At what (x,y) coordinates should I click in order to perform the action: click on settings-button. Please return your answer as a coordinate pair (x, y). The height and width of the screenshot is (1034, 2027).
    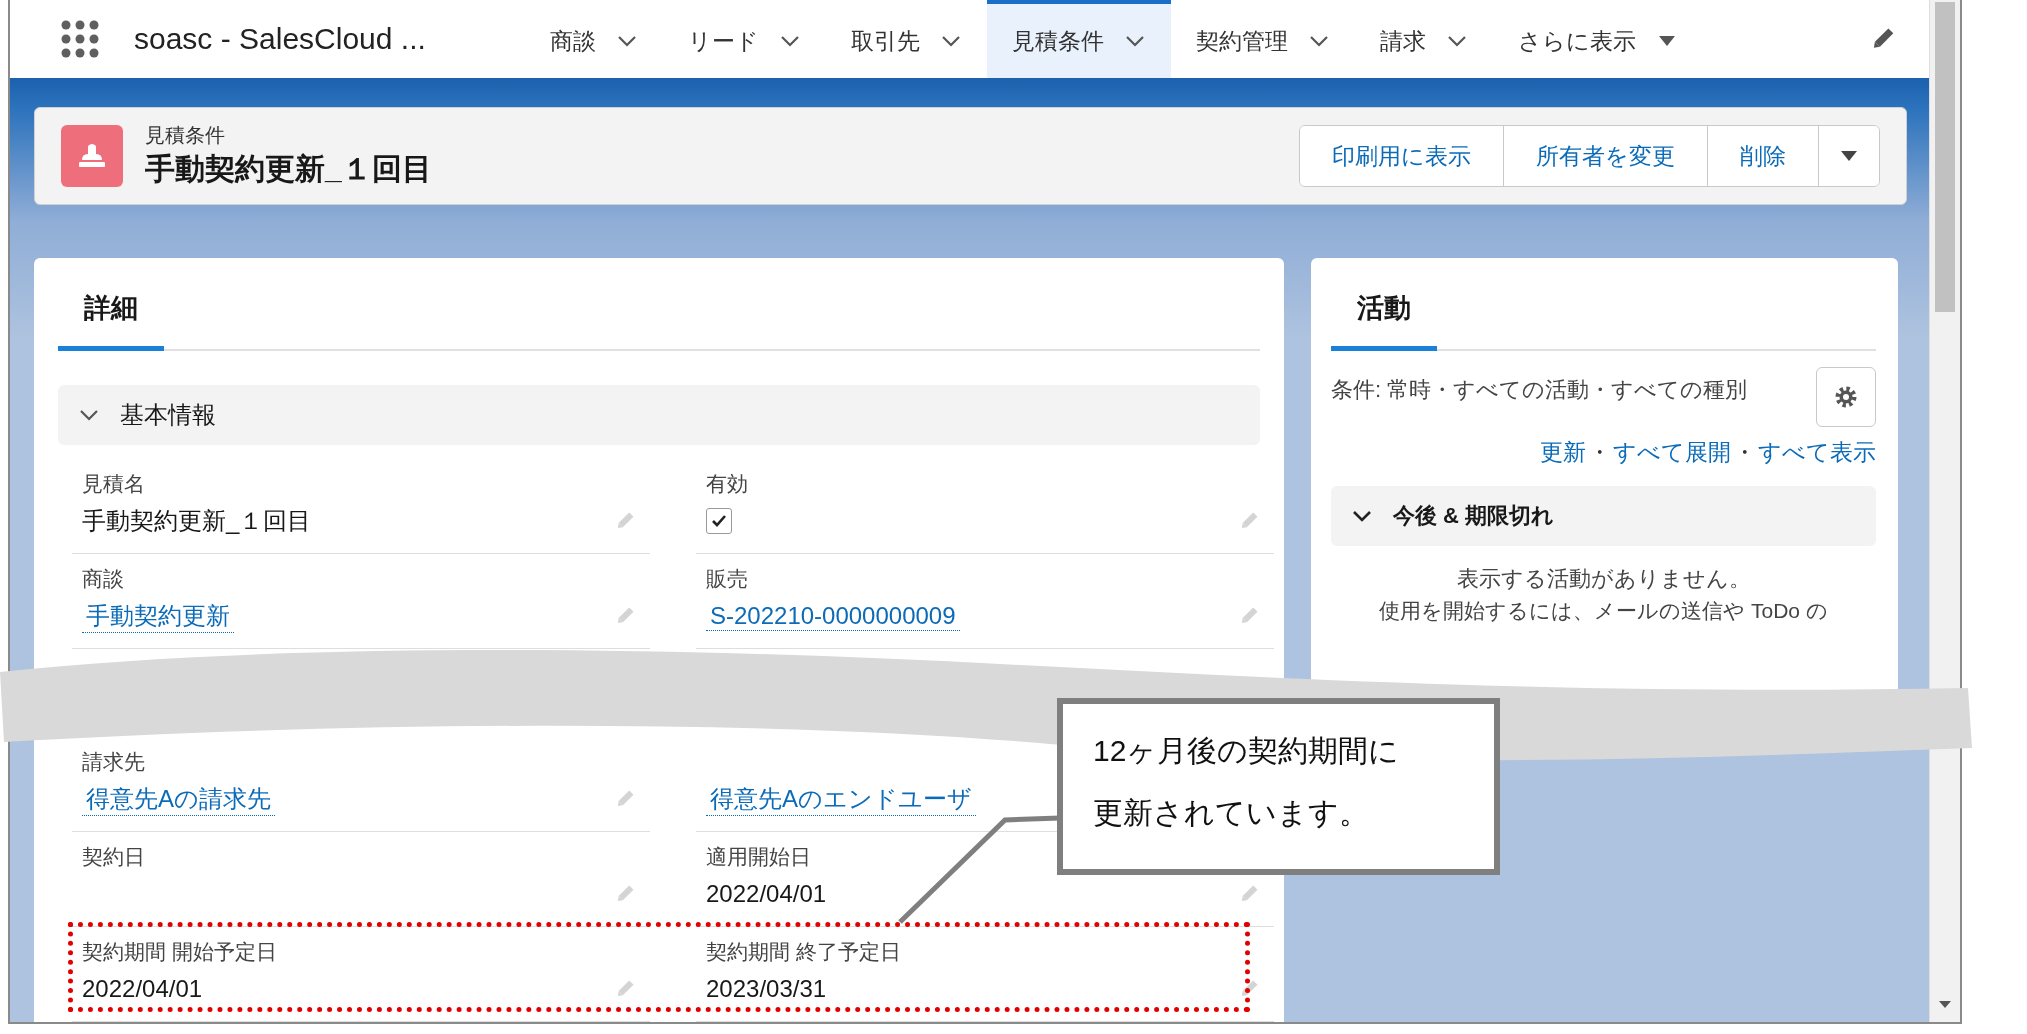
    Looking at the image, I should click on (1846, 397).